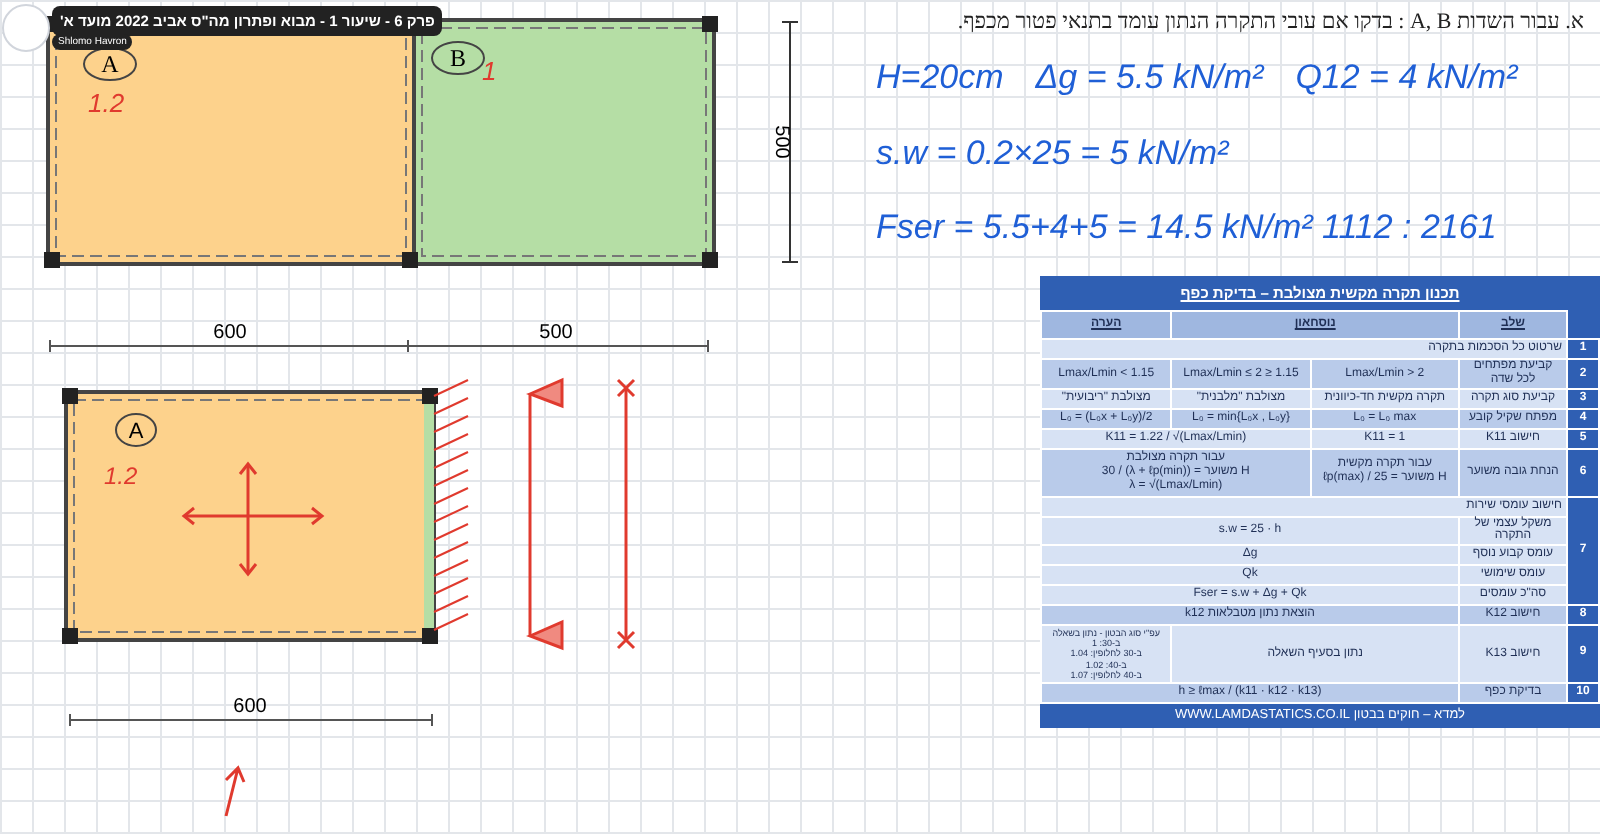 The width and height of the screenshot is (1600, 834). What do you see at coordinates (1186, 228) in the screenshot?
I see `handwritten-equation: Fser = 5.5+4+5 = 14.5 kN/m² 1112 : 2161` at bounding box center [1186, 228].